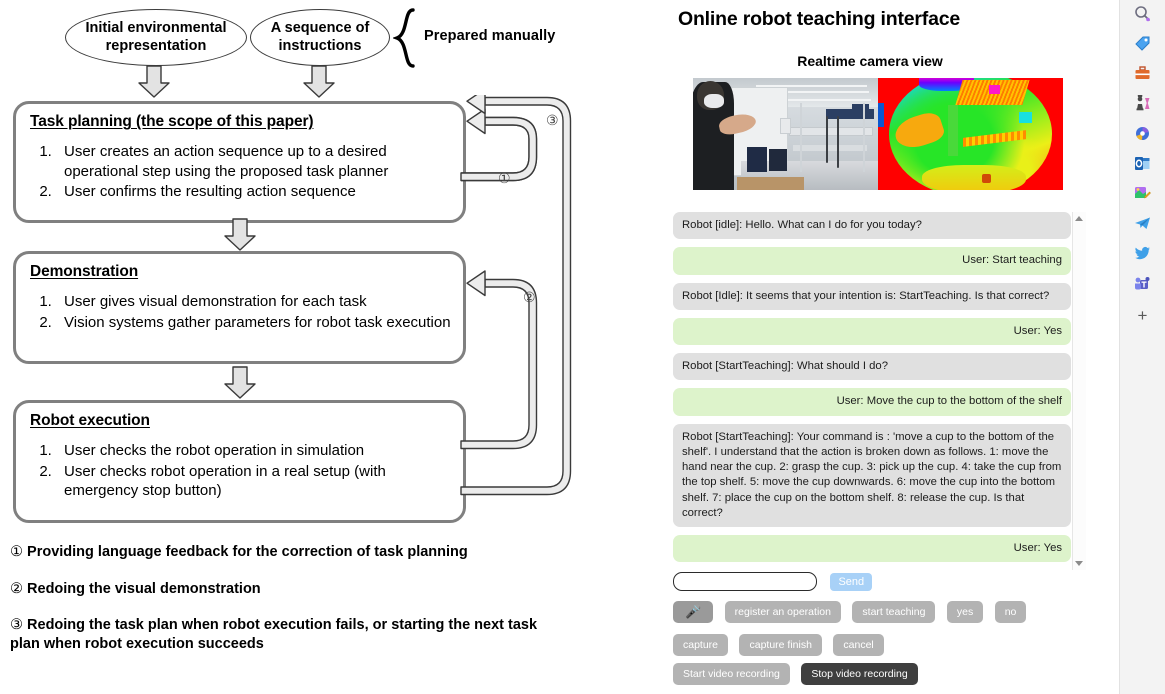 The height and width of the screenshot is (694, 1165). Describe the element at coordinates (819, 19) in the screenshot. I see `page-title: Online robot teaching interface` at that location.